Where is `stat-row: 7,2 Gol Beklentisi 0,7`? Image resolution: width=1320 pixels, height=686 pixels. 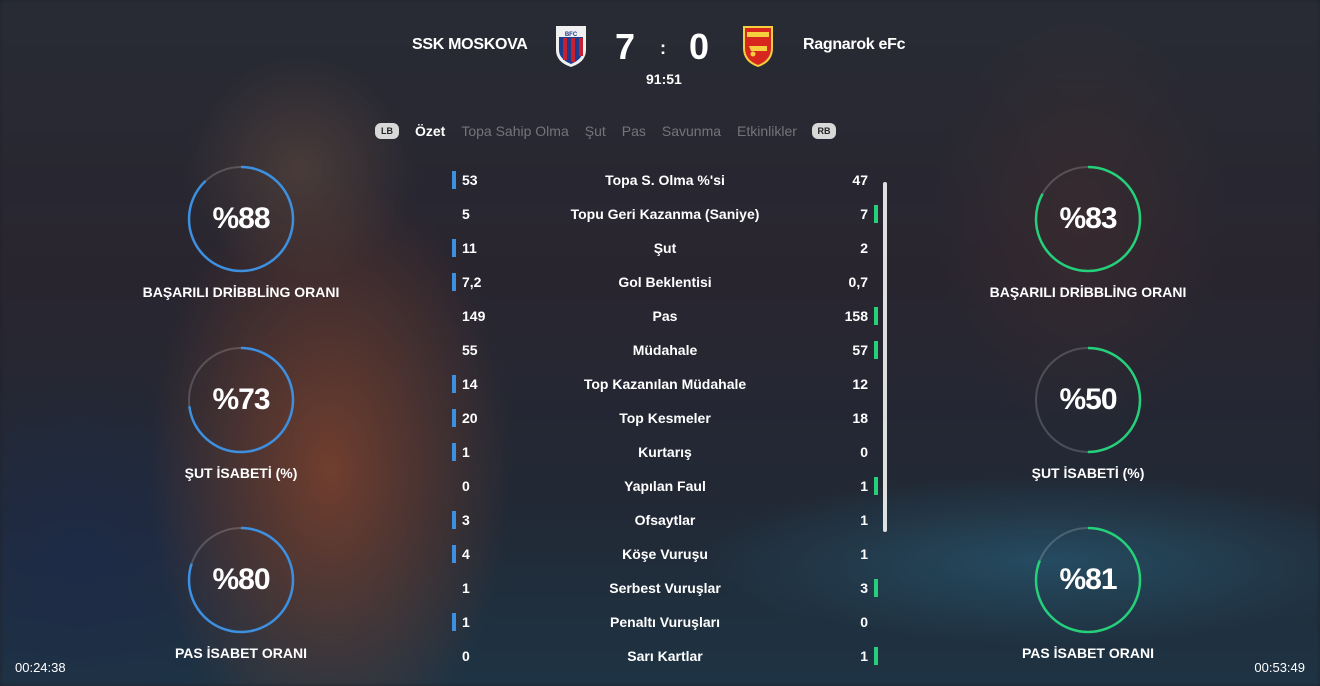
stat-row: 7,2 Gol Beklentisi 0,7 is located at coordinates (665, 285).